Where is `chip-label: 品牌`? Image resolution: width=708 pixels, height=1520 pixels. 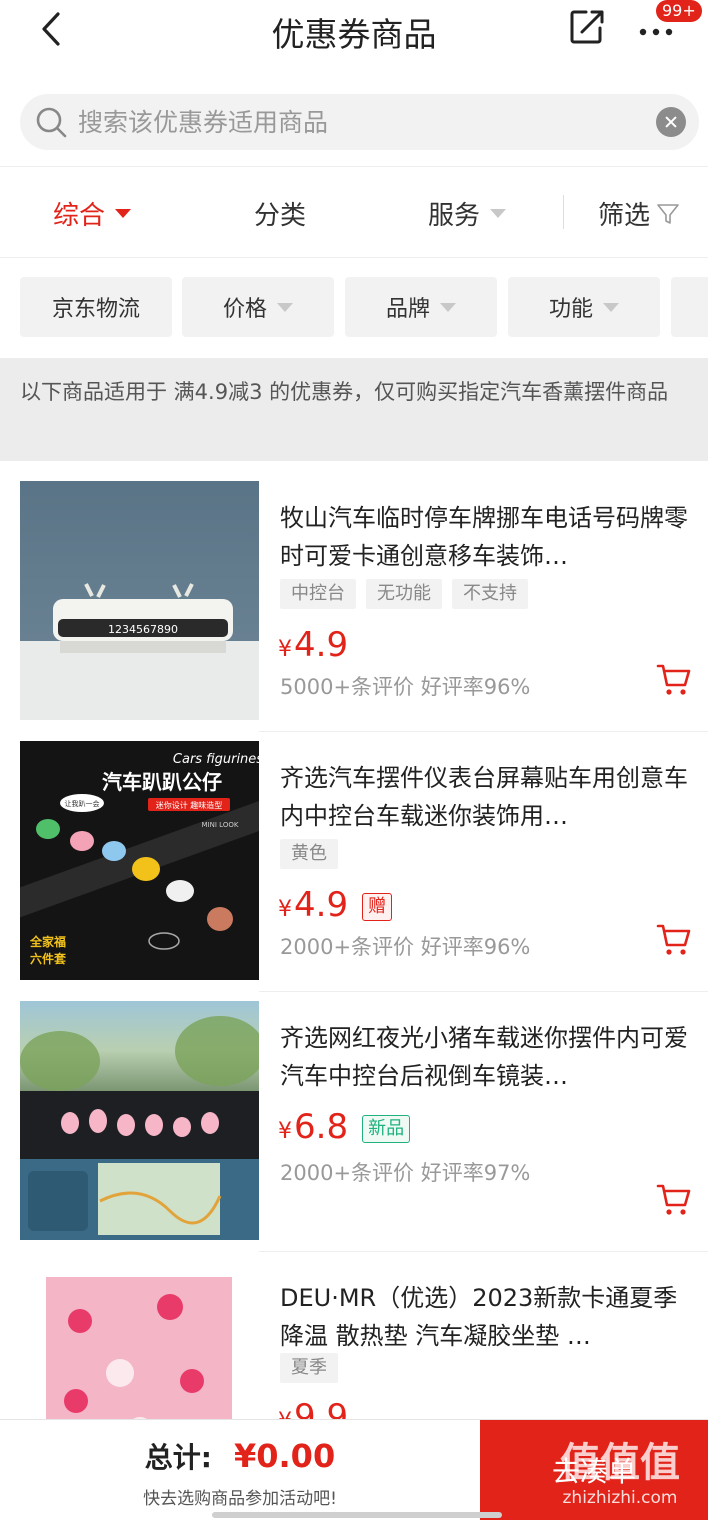
chip-label: 品牌 is located at coordinates (407, 309).